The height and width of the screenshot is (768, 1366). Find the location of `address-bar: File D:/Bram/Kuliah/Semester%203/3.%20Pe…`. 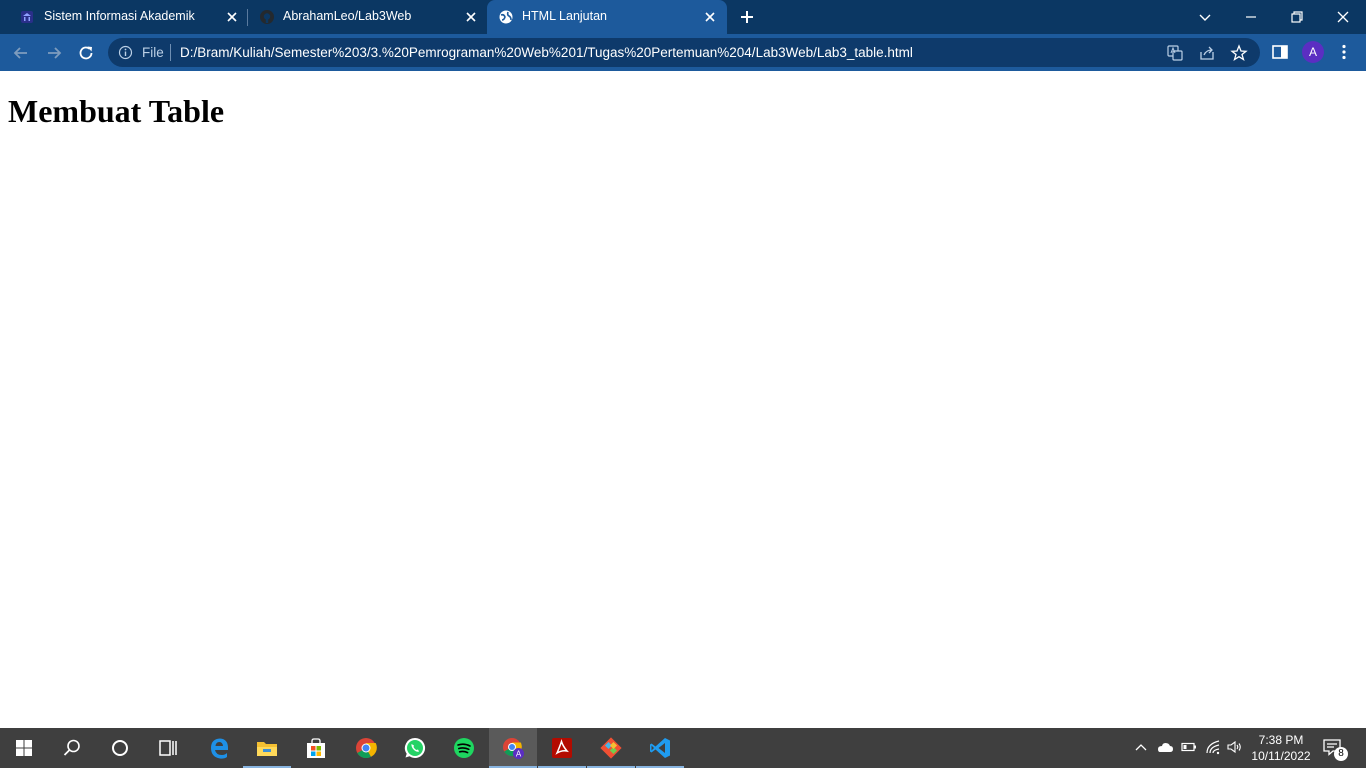

address-bar: File D:/Bram/Kuliah/Semester%203/3.%20Pe… is located at coordinates (684, 52).